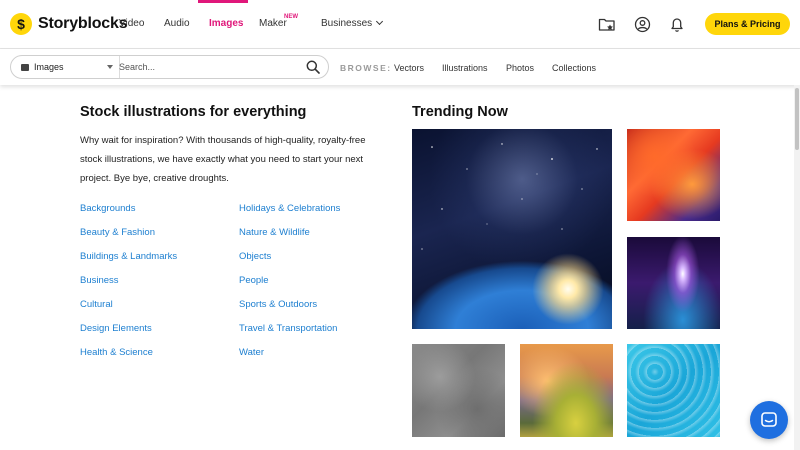 The height and width of the screenshot is (450, 800). Describe the element at coordinates (223, 1) in the screenshot. I see `active-nav-indicator` at that location.